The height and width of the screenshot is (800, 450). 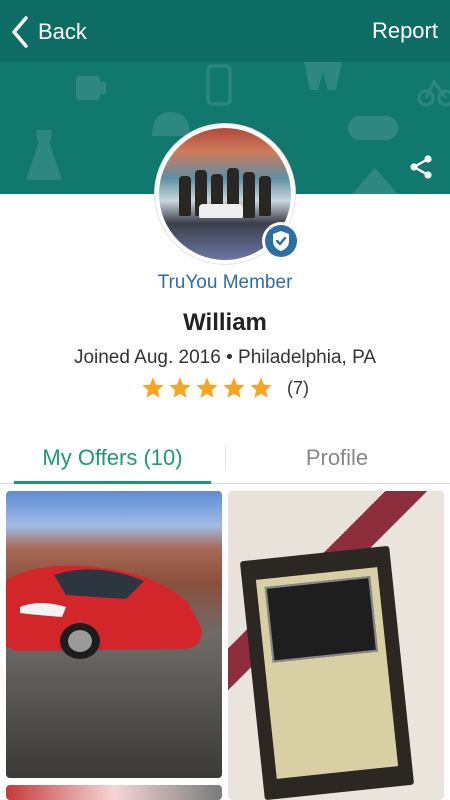 I want to click on shield-check-icon, so click(x=281, y=241).